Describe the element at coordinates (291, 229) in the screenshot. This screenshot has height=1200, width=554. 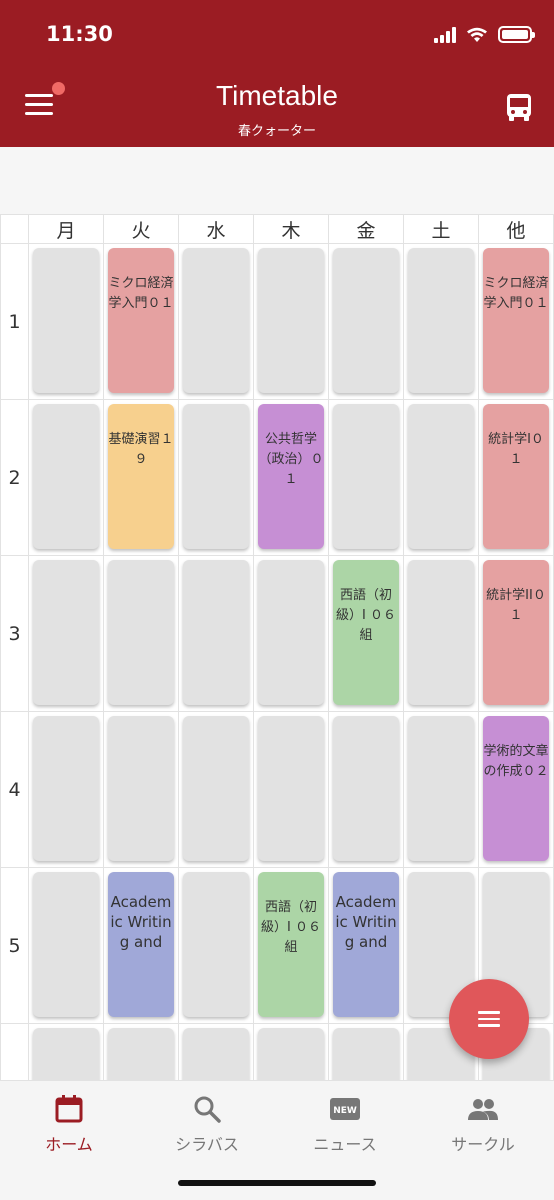
I see `day-header-thu: 木` at that location.